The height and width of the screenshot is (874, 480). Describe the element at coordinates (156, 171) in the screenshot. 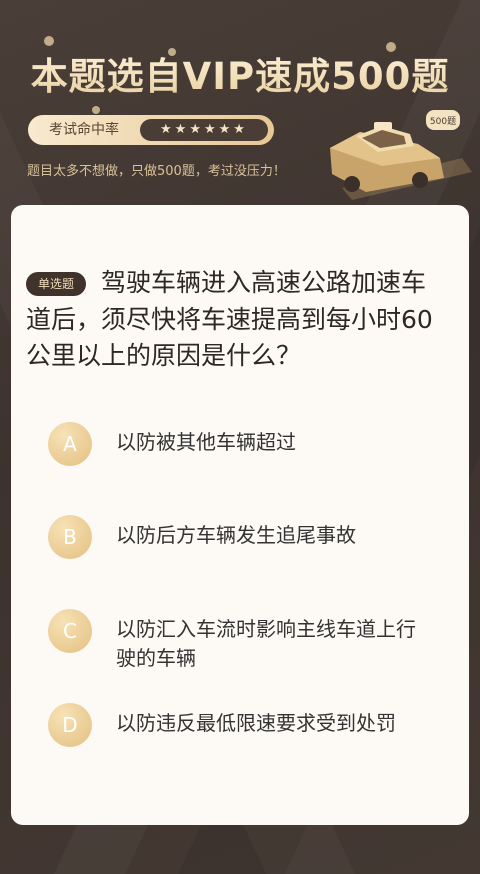

I see `banner-subtitle: 题目太多不想做，只做500题，考过没压力！` at that location.